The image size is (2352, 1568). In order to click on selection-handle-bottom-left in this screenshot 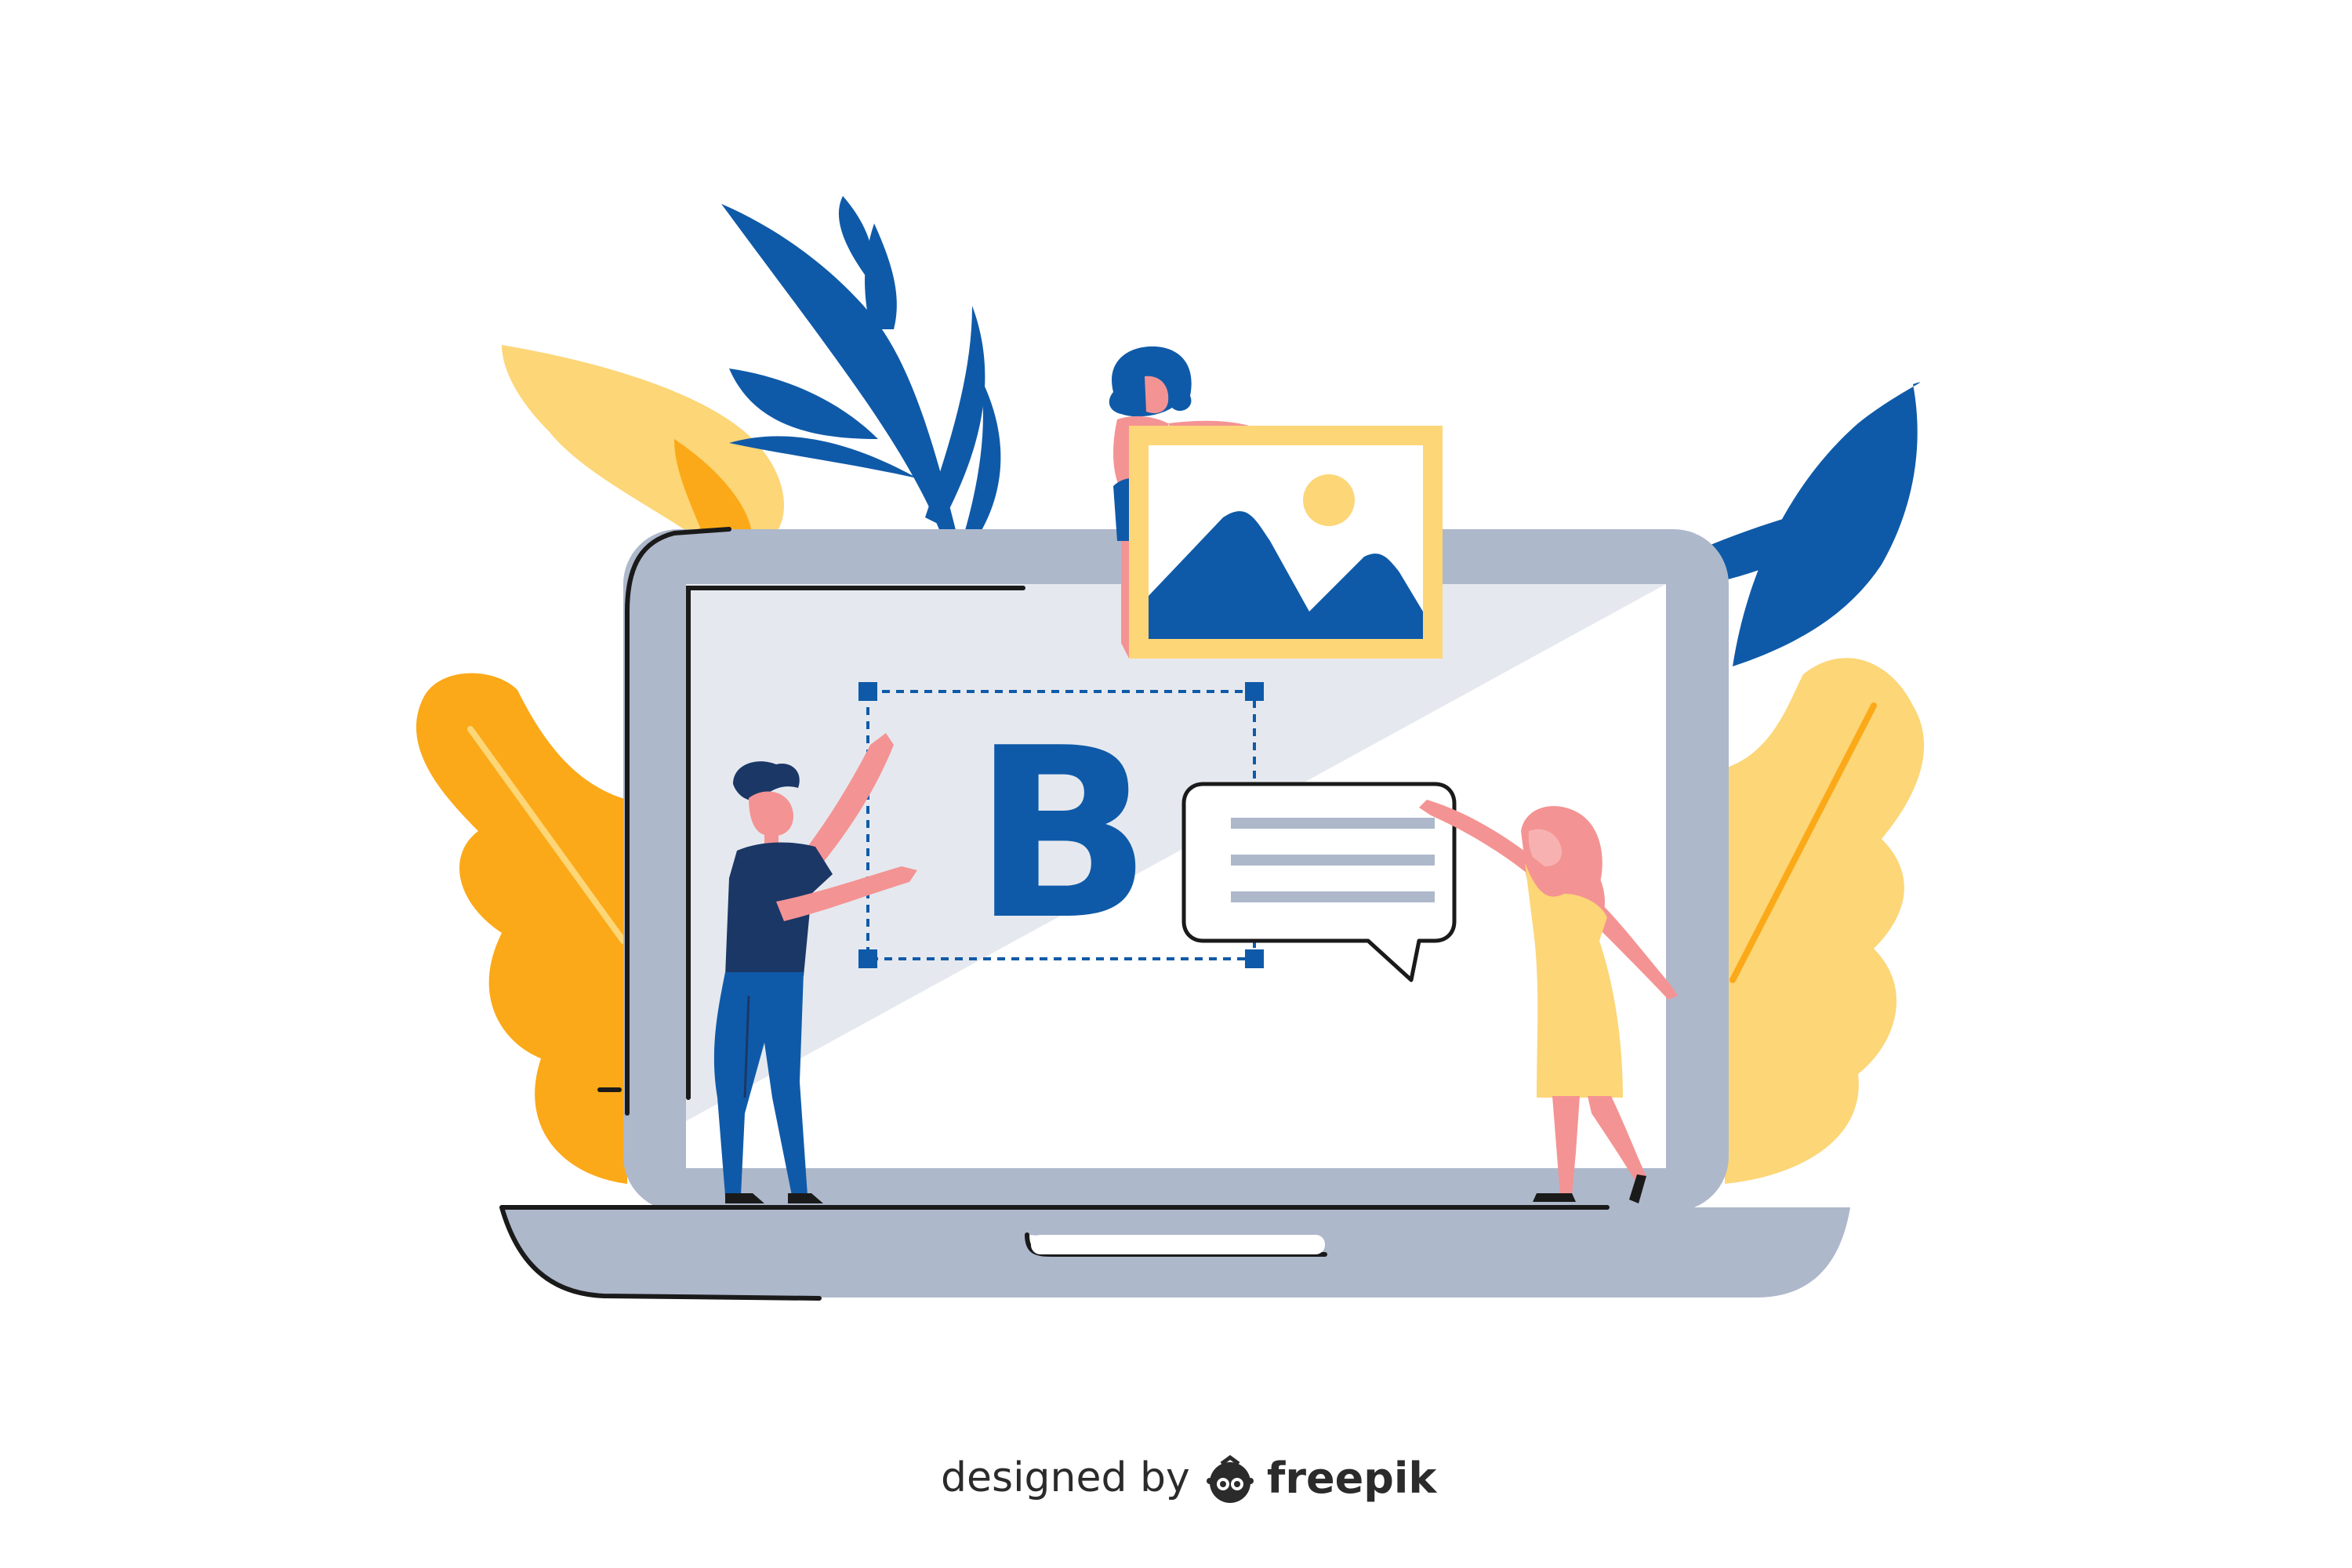, I will do `click(868, 958)`.